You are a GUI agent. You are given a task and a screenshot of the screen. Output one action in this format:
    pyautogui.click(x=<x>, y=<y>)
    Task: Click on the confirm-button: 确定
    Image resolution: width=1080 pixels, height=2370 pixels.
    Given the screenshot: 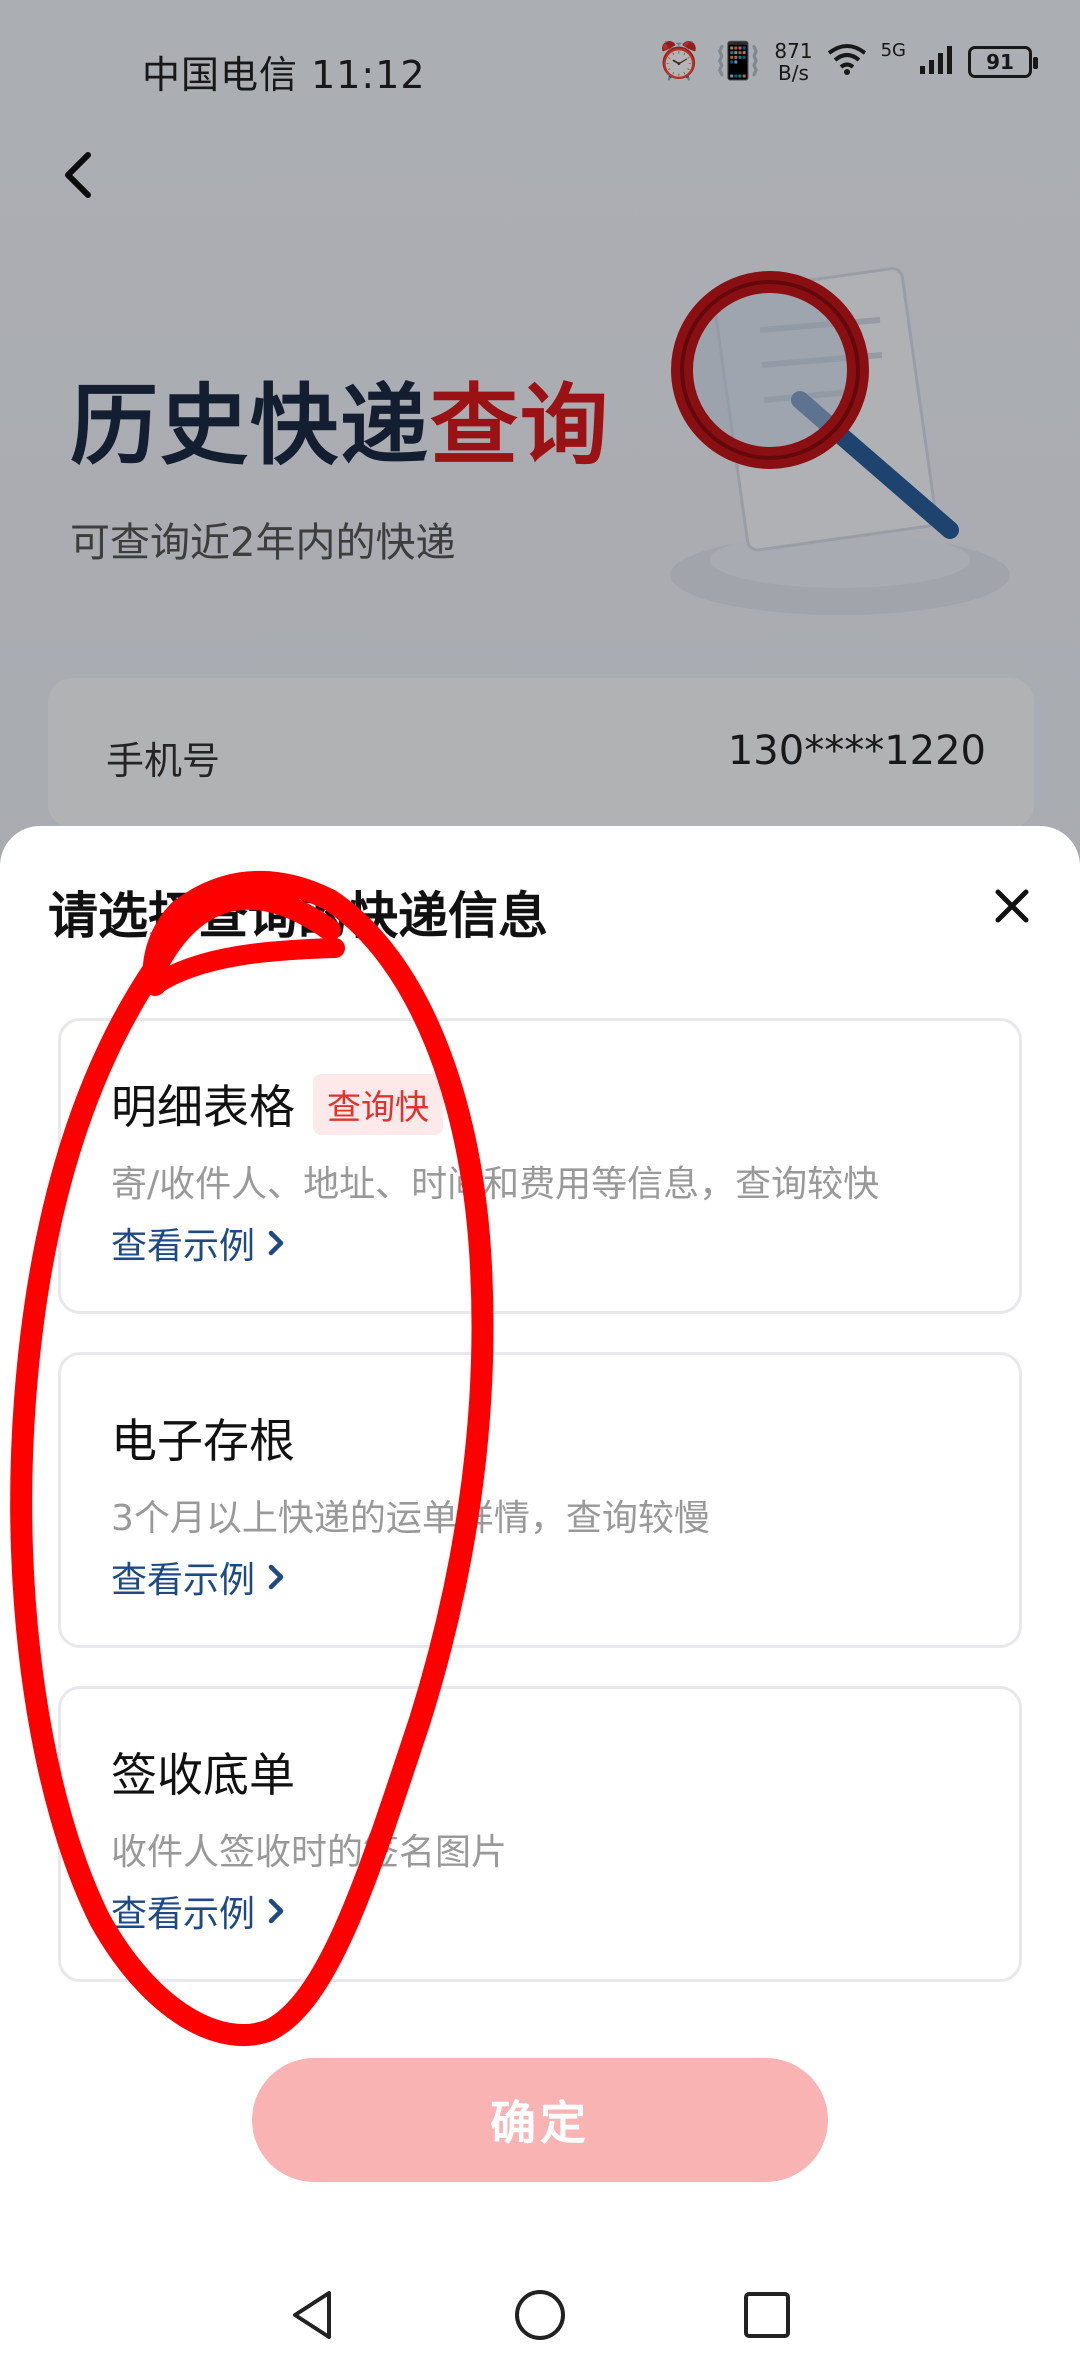 What is the action you would take?
    pyautogui.click(x=540, y=2120)
    